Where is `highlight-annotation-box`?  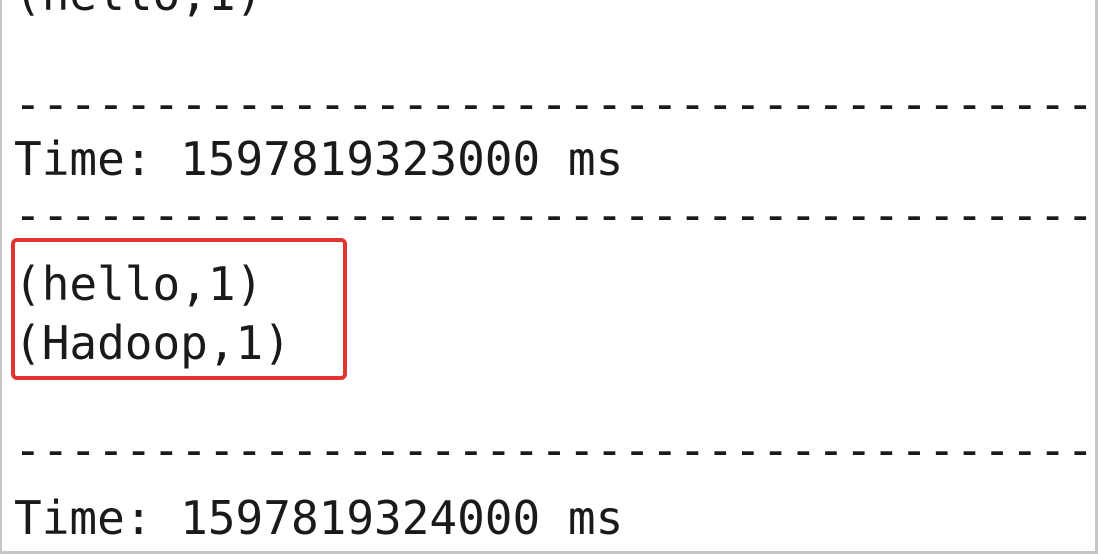
highlight-annotation-box is located at coordinates (179, 309).